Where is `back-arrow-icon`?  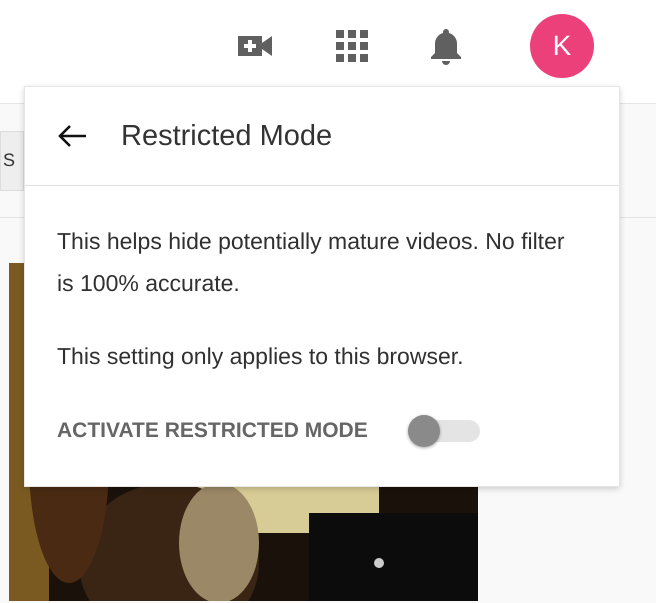
back-arrow-icon is located at coordinates (72, 136).